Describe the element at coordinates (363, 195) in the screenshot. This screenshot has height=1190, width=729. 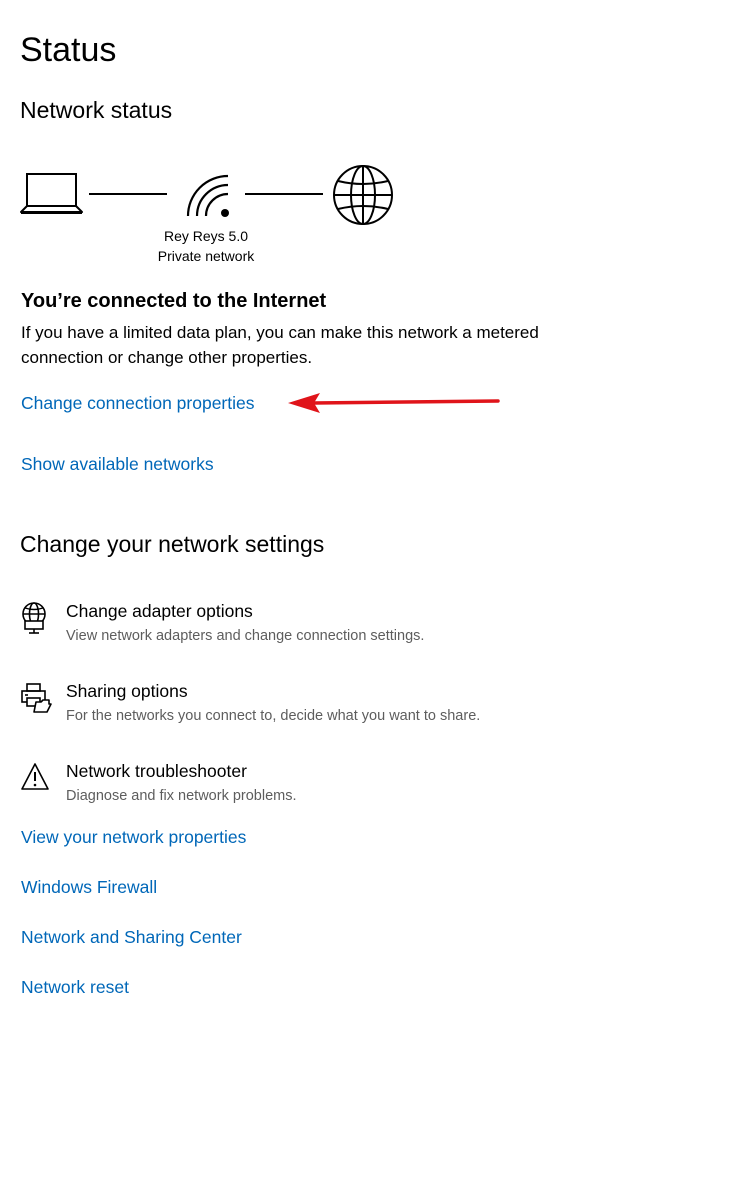
I see `globe-icon` at that location.